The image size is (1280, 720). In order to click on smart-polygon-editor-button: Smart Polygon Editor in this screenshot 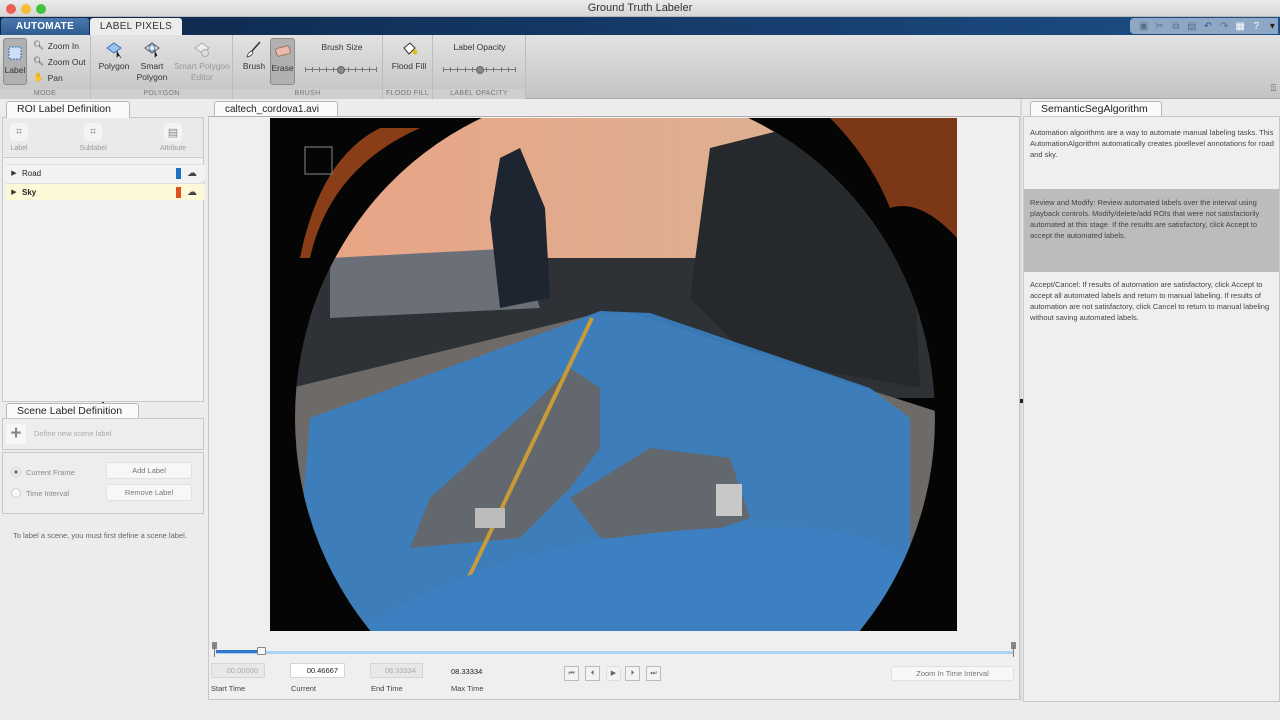, I will do `click(202, 61)`.